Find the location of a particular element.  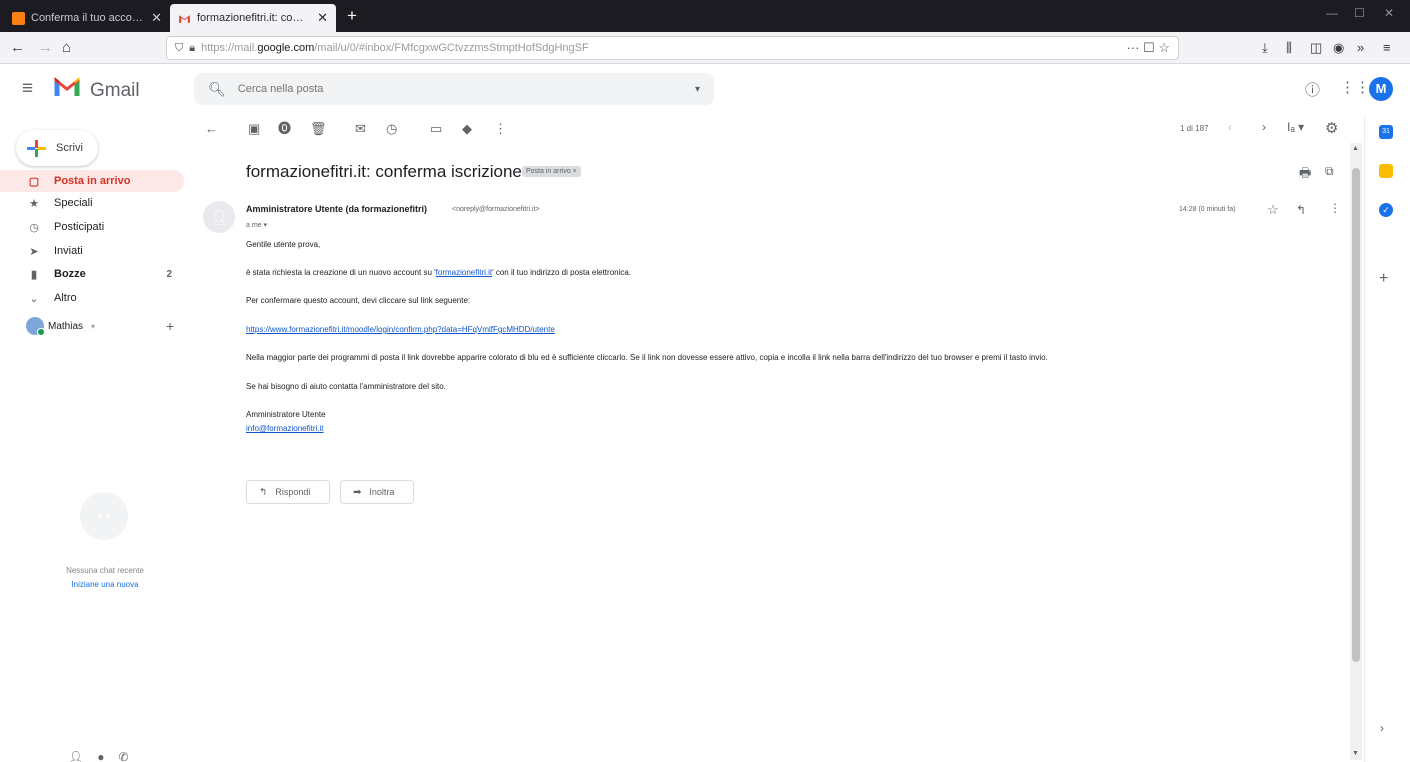

menu-icon: ≡ is located at coordinates (1387, 48).